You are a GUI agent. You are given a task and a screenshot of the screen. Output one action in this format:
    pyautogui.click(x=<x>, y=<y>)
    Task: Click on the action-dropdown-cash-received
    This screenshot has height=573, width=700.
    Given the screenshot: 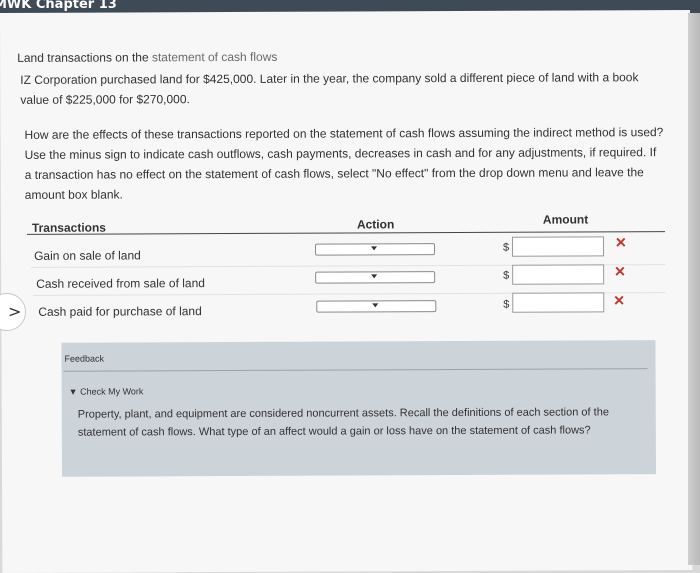 What is the action you would take?
    pyautogui.click(x=375, y=277)
    